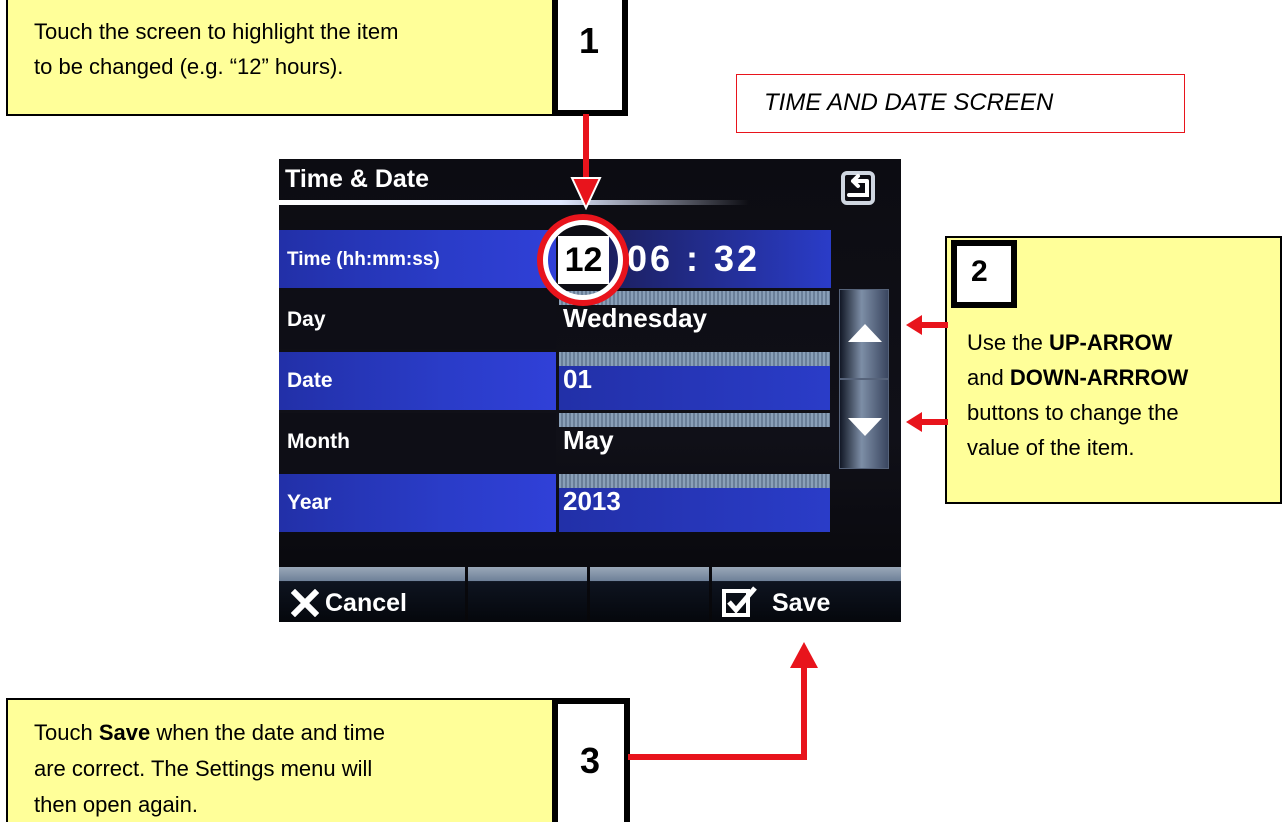 The image size is (1283, 822). I want to click on callout-2-bold-1: UP-ARROW, so click(1110, 342).